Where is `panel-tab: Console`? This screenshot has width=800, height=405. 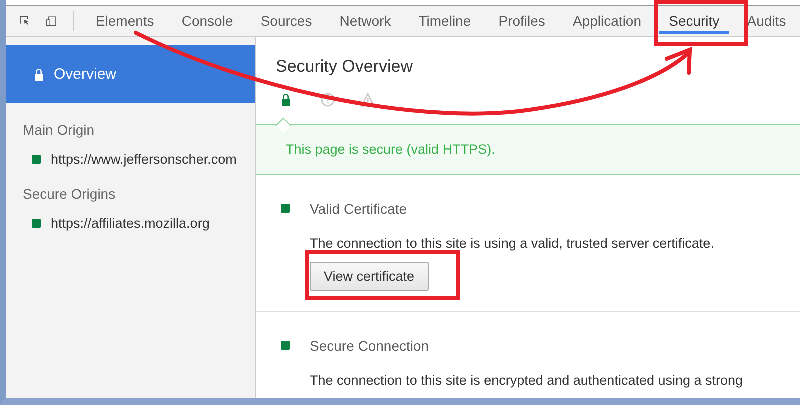
panel-tab: Console is located at coordinates (208, 21).